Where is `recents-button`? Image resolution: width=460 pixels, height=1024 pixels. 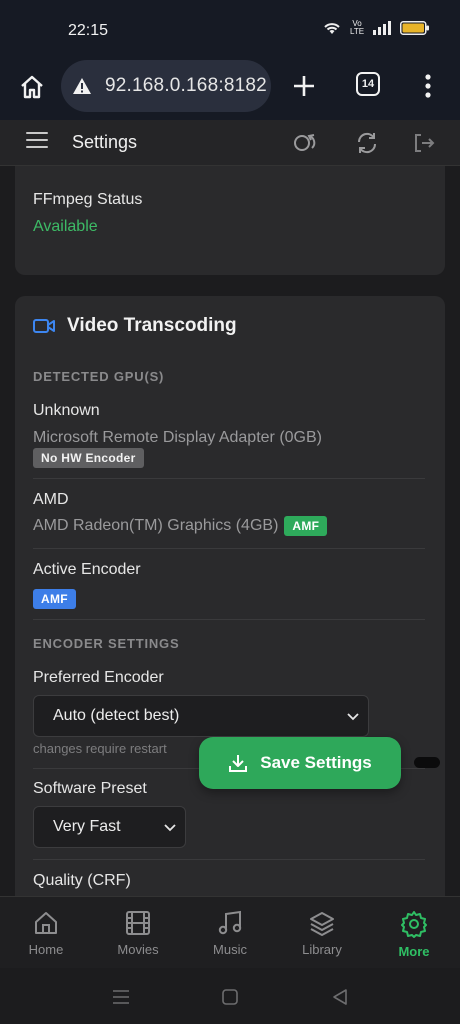 recents-button is located at coordinates (121, 997).